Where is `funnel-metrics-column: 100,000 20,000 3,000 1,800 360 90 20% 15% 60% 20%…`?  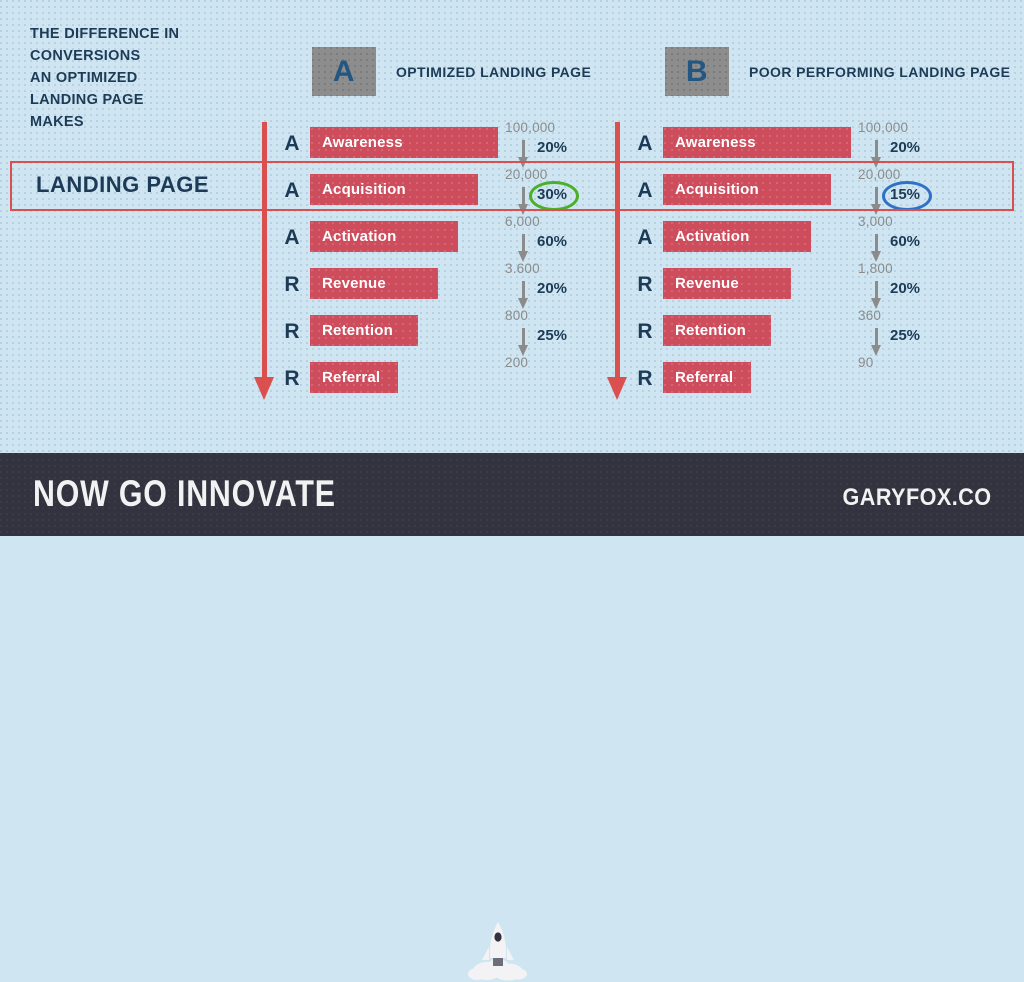
funnel-metrics-column: 100,000 20,000 3,000 1,800 360 90 20% 15% 60% 20%… is located at coordinates (920, 200).